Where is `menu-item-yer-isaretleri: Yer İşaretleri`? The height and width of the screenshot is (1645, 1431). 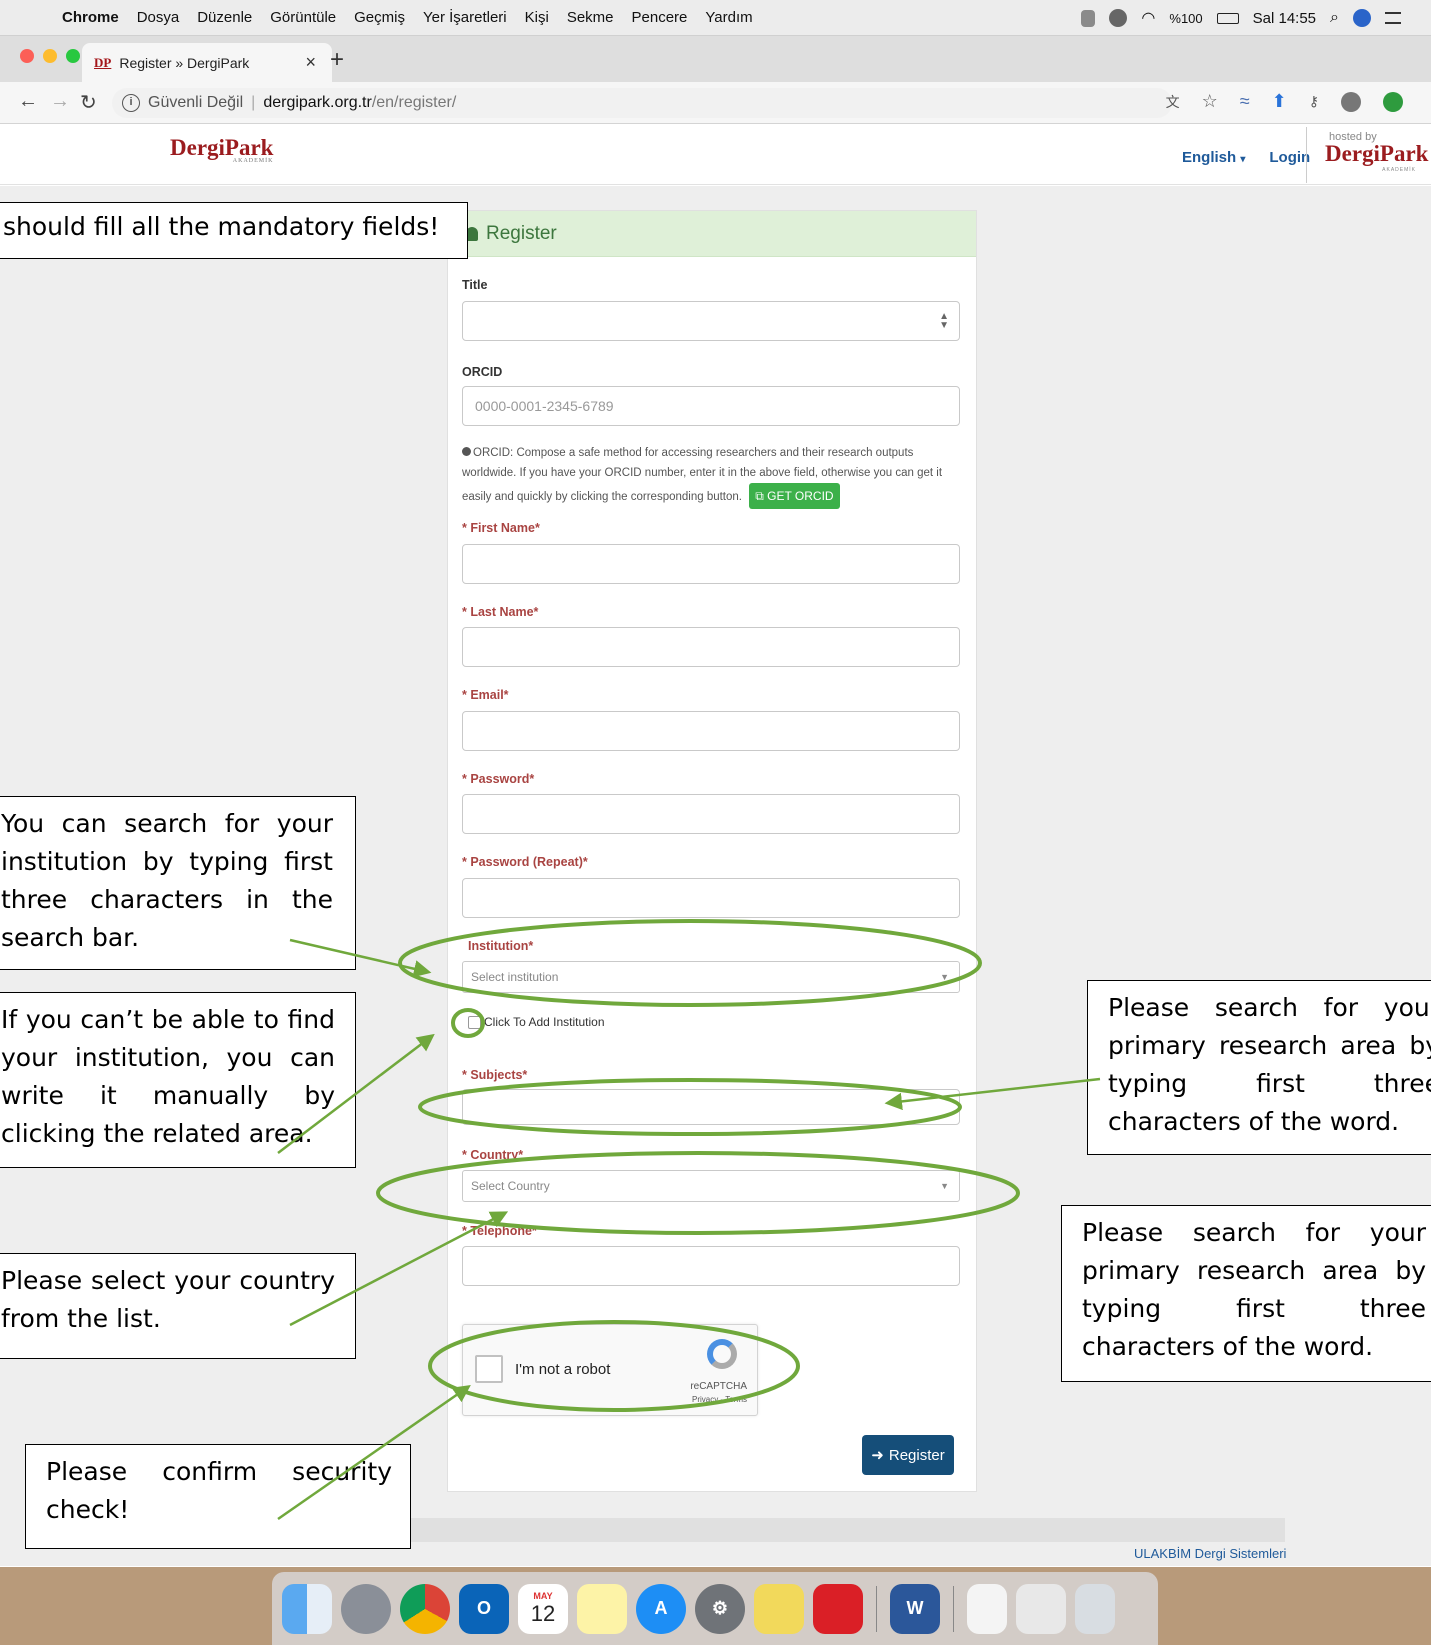
menu-item-yer-isaretleri: Yer İşaretleri is located at coordinates (465, 17).